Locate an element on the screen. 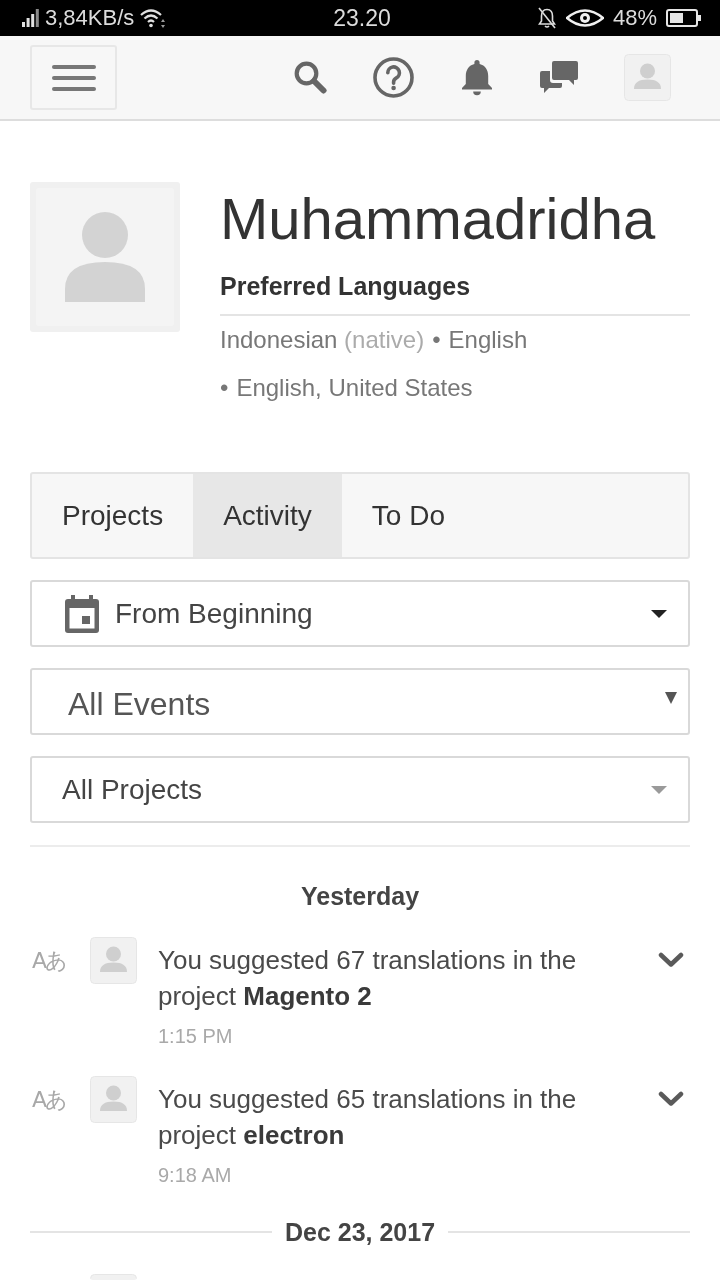  muted-bell-icon is located at coordinates (546, 18).